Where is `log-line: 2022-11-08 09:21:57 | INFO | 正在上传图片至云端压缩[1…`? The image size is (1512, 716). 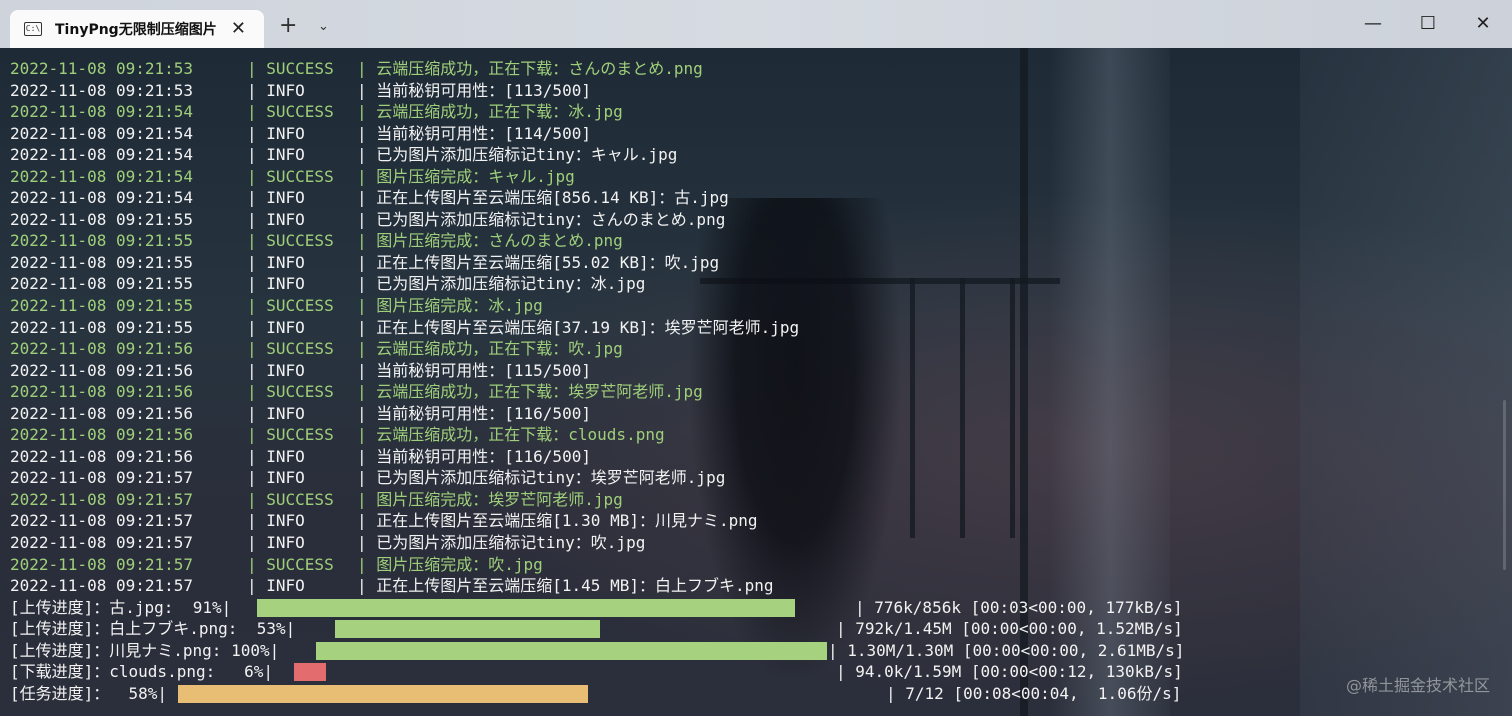 log-line: 2022-11-08 09:21:57 | INFO | 正在上传图片至云端压缩[1… is located at coordinates (750, 586).